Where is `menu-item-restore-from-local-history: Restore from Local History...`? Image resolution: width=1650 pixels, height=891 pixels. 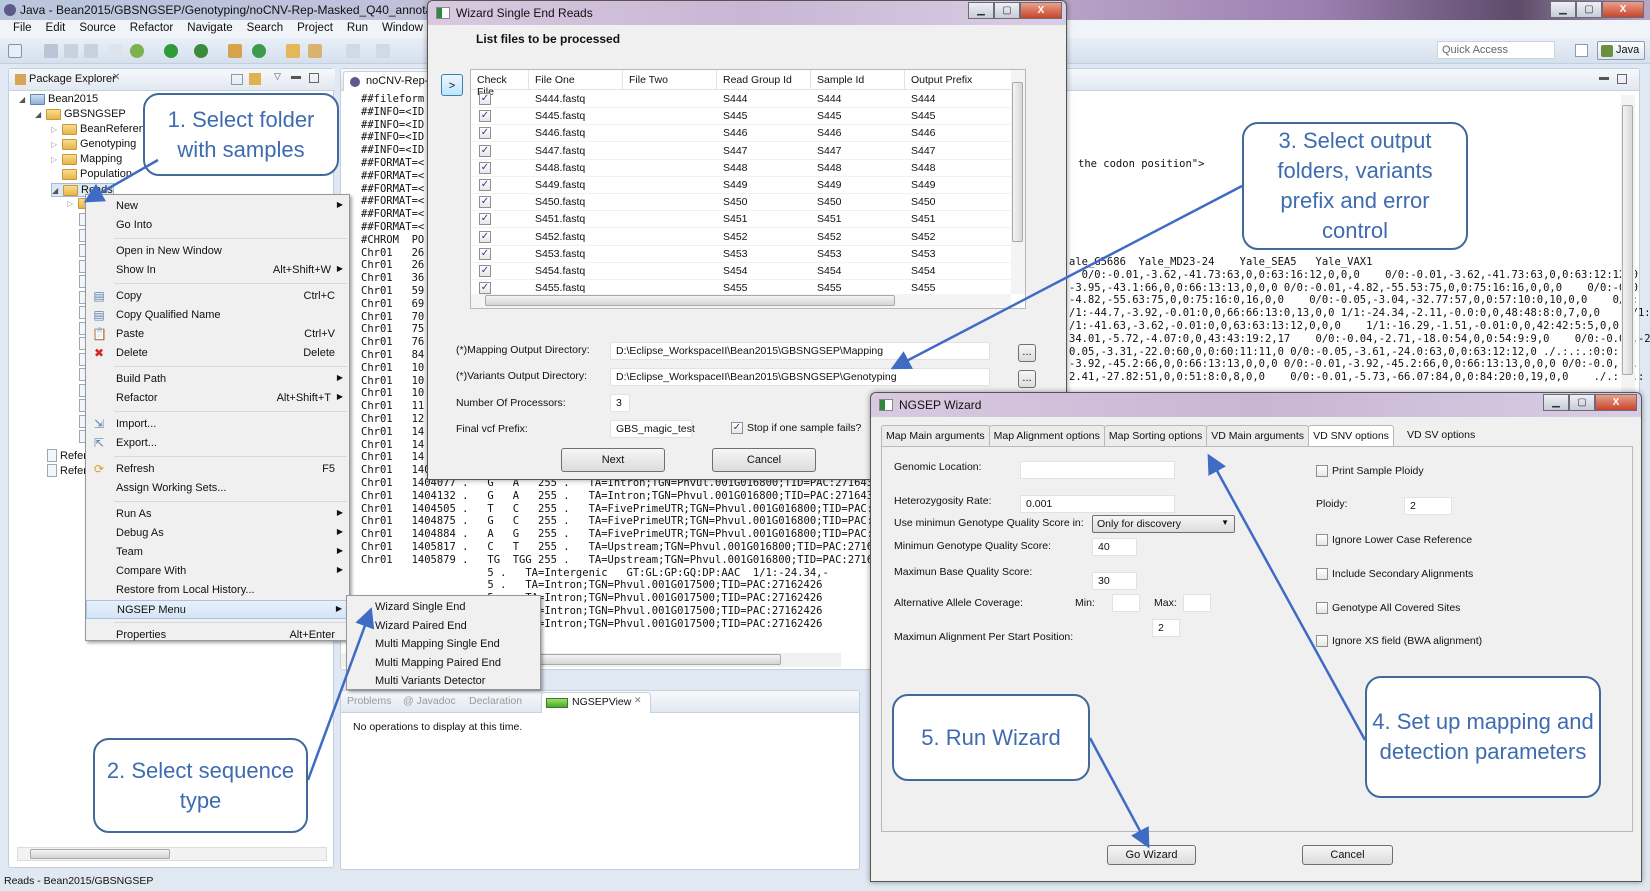
menu-item-restore-from-local-history: Restore from Local History... is located at coordinates (217, 590).